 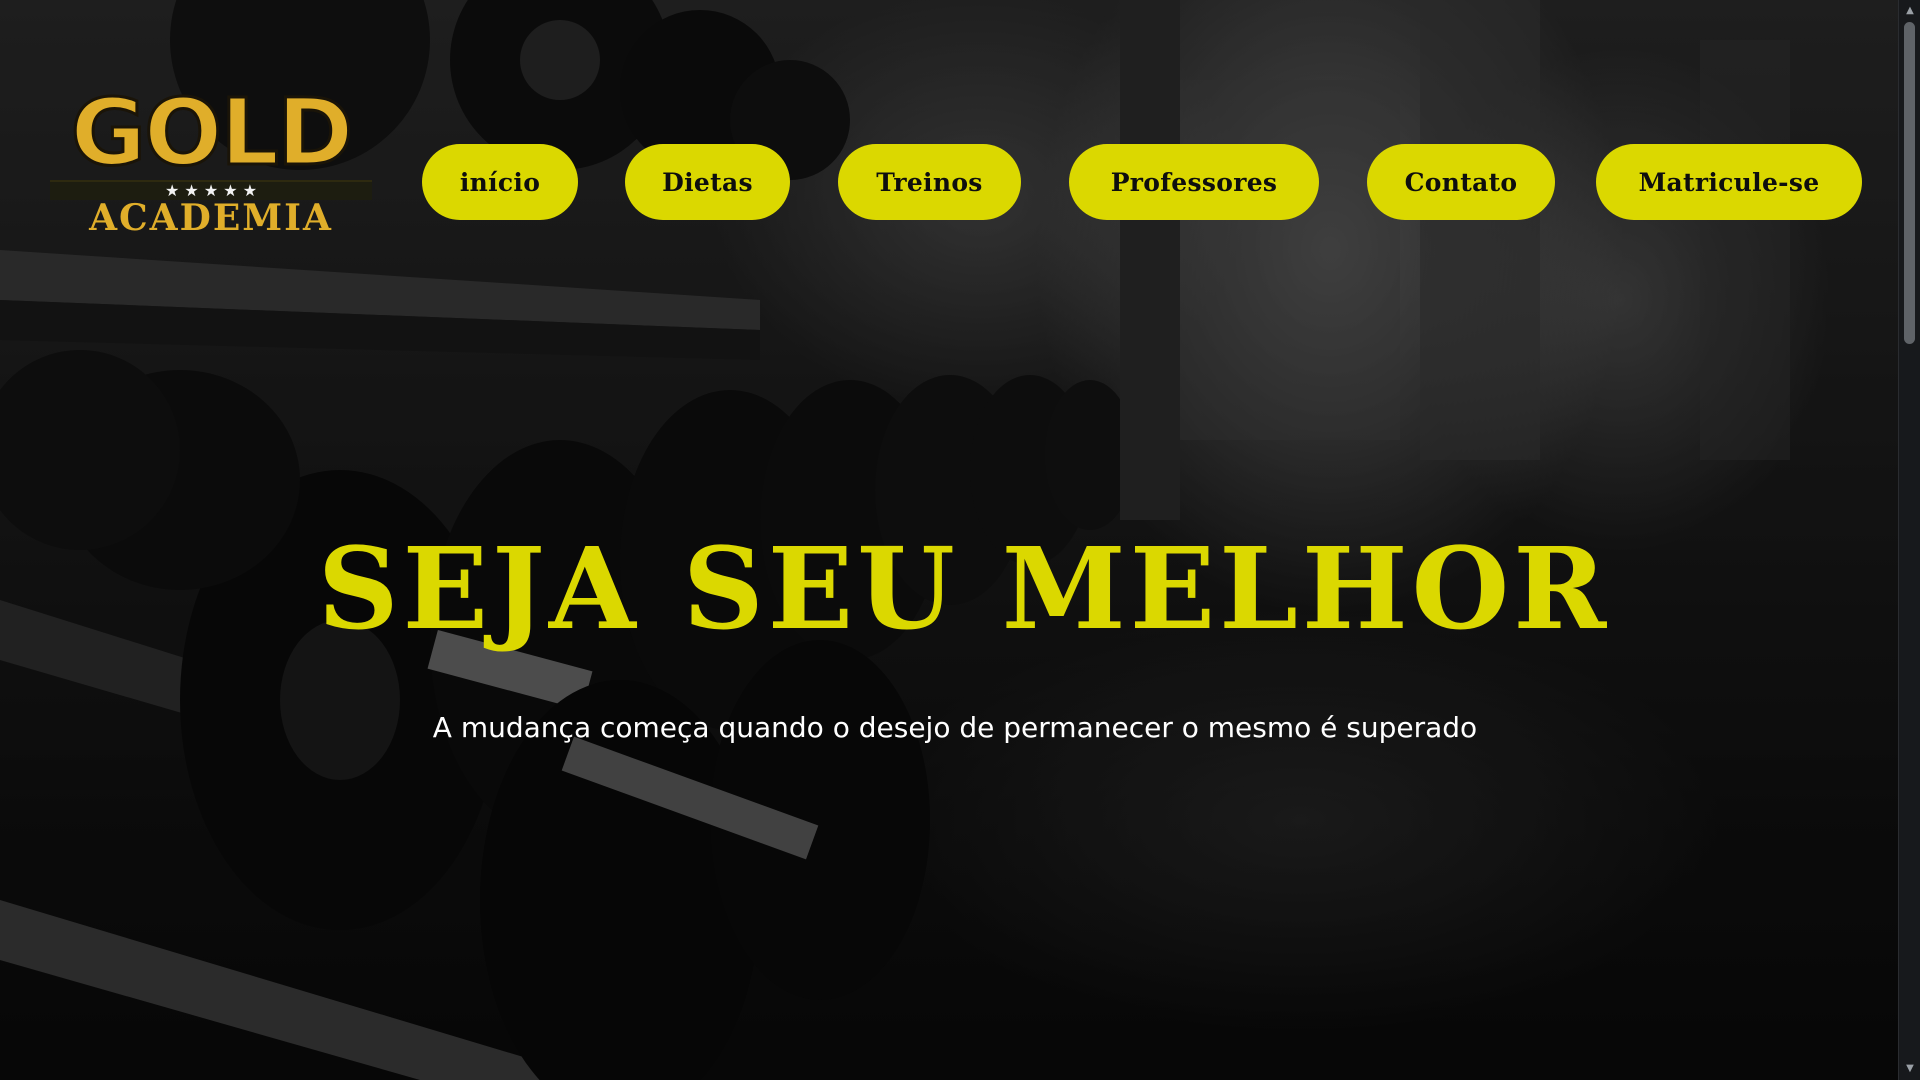 What do you see at coordinates (211, 218) in the screenshot?
I see `logo-subtitle: ACADEMIA` at bounding box center [211, 218].